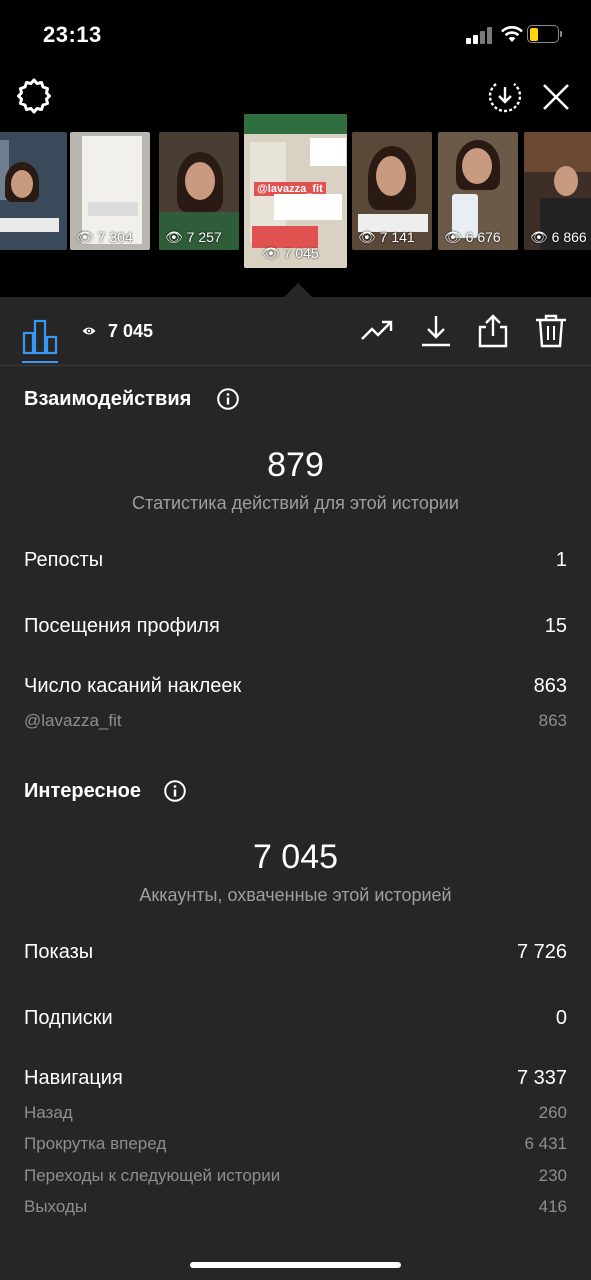  I want to click on story-thumbnail-views: 👁︎ 7 257, so click(193, 237).